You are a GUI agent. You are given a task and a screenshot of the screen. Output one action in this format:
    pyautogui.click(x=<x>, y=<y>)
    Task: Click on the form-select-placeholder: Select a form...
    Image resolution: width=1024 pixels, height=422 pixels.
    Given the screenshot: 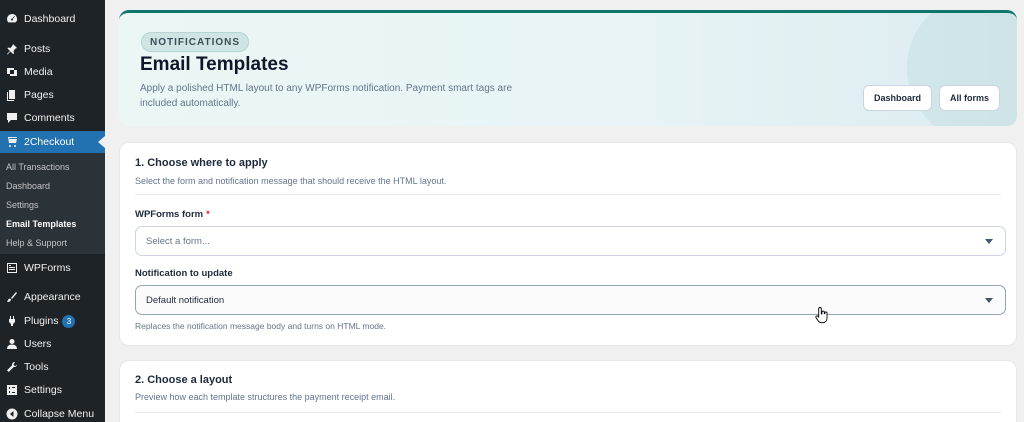 What is the action you would take?
    pyautogui.click(x=178, y=241)
    